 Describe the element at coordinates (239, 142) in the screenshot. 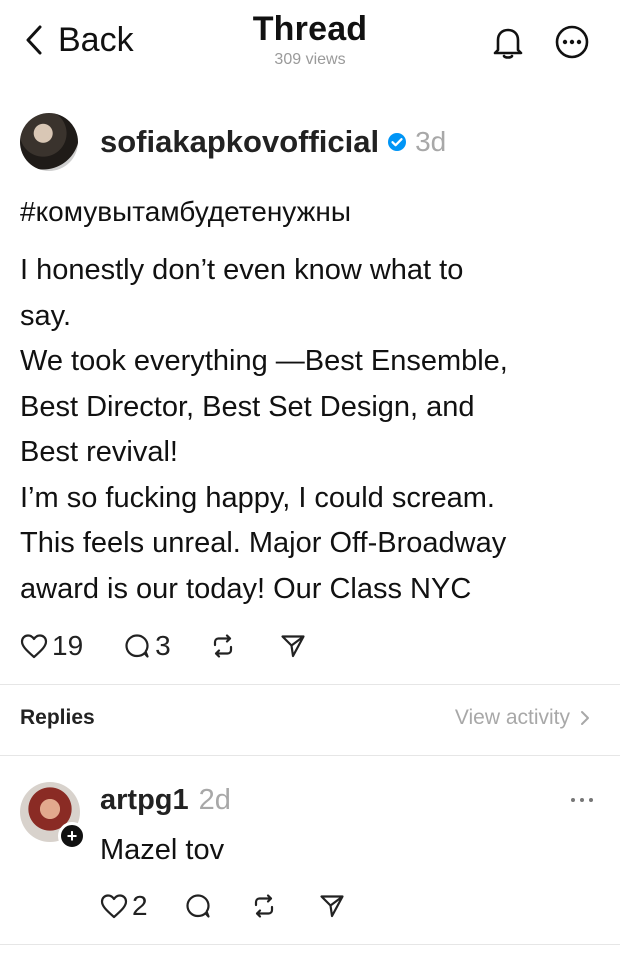

I see `post-username: sofiakapkovofficial` at that location.